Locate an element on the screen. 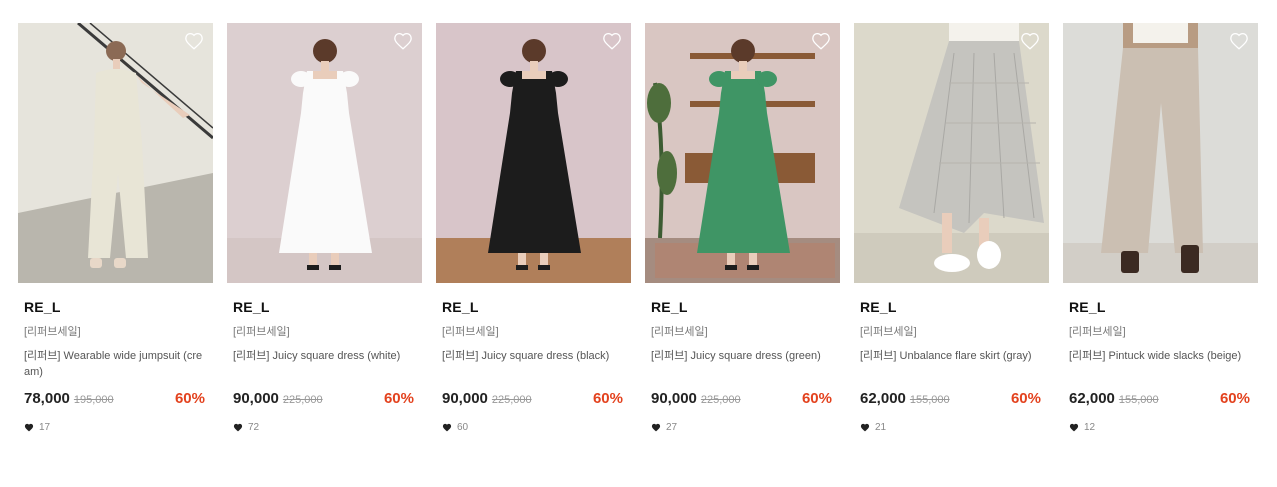  product-name: [리퍼브] Pintuck wide slacks (beige) is located at coordinates (1160, 365).